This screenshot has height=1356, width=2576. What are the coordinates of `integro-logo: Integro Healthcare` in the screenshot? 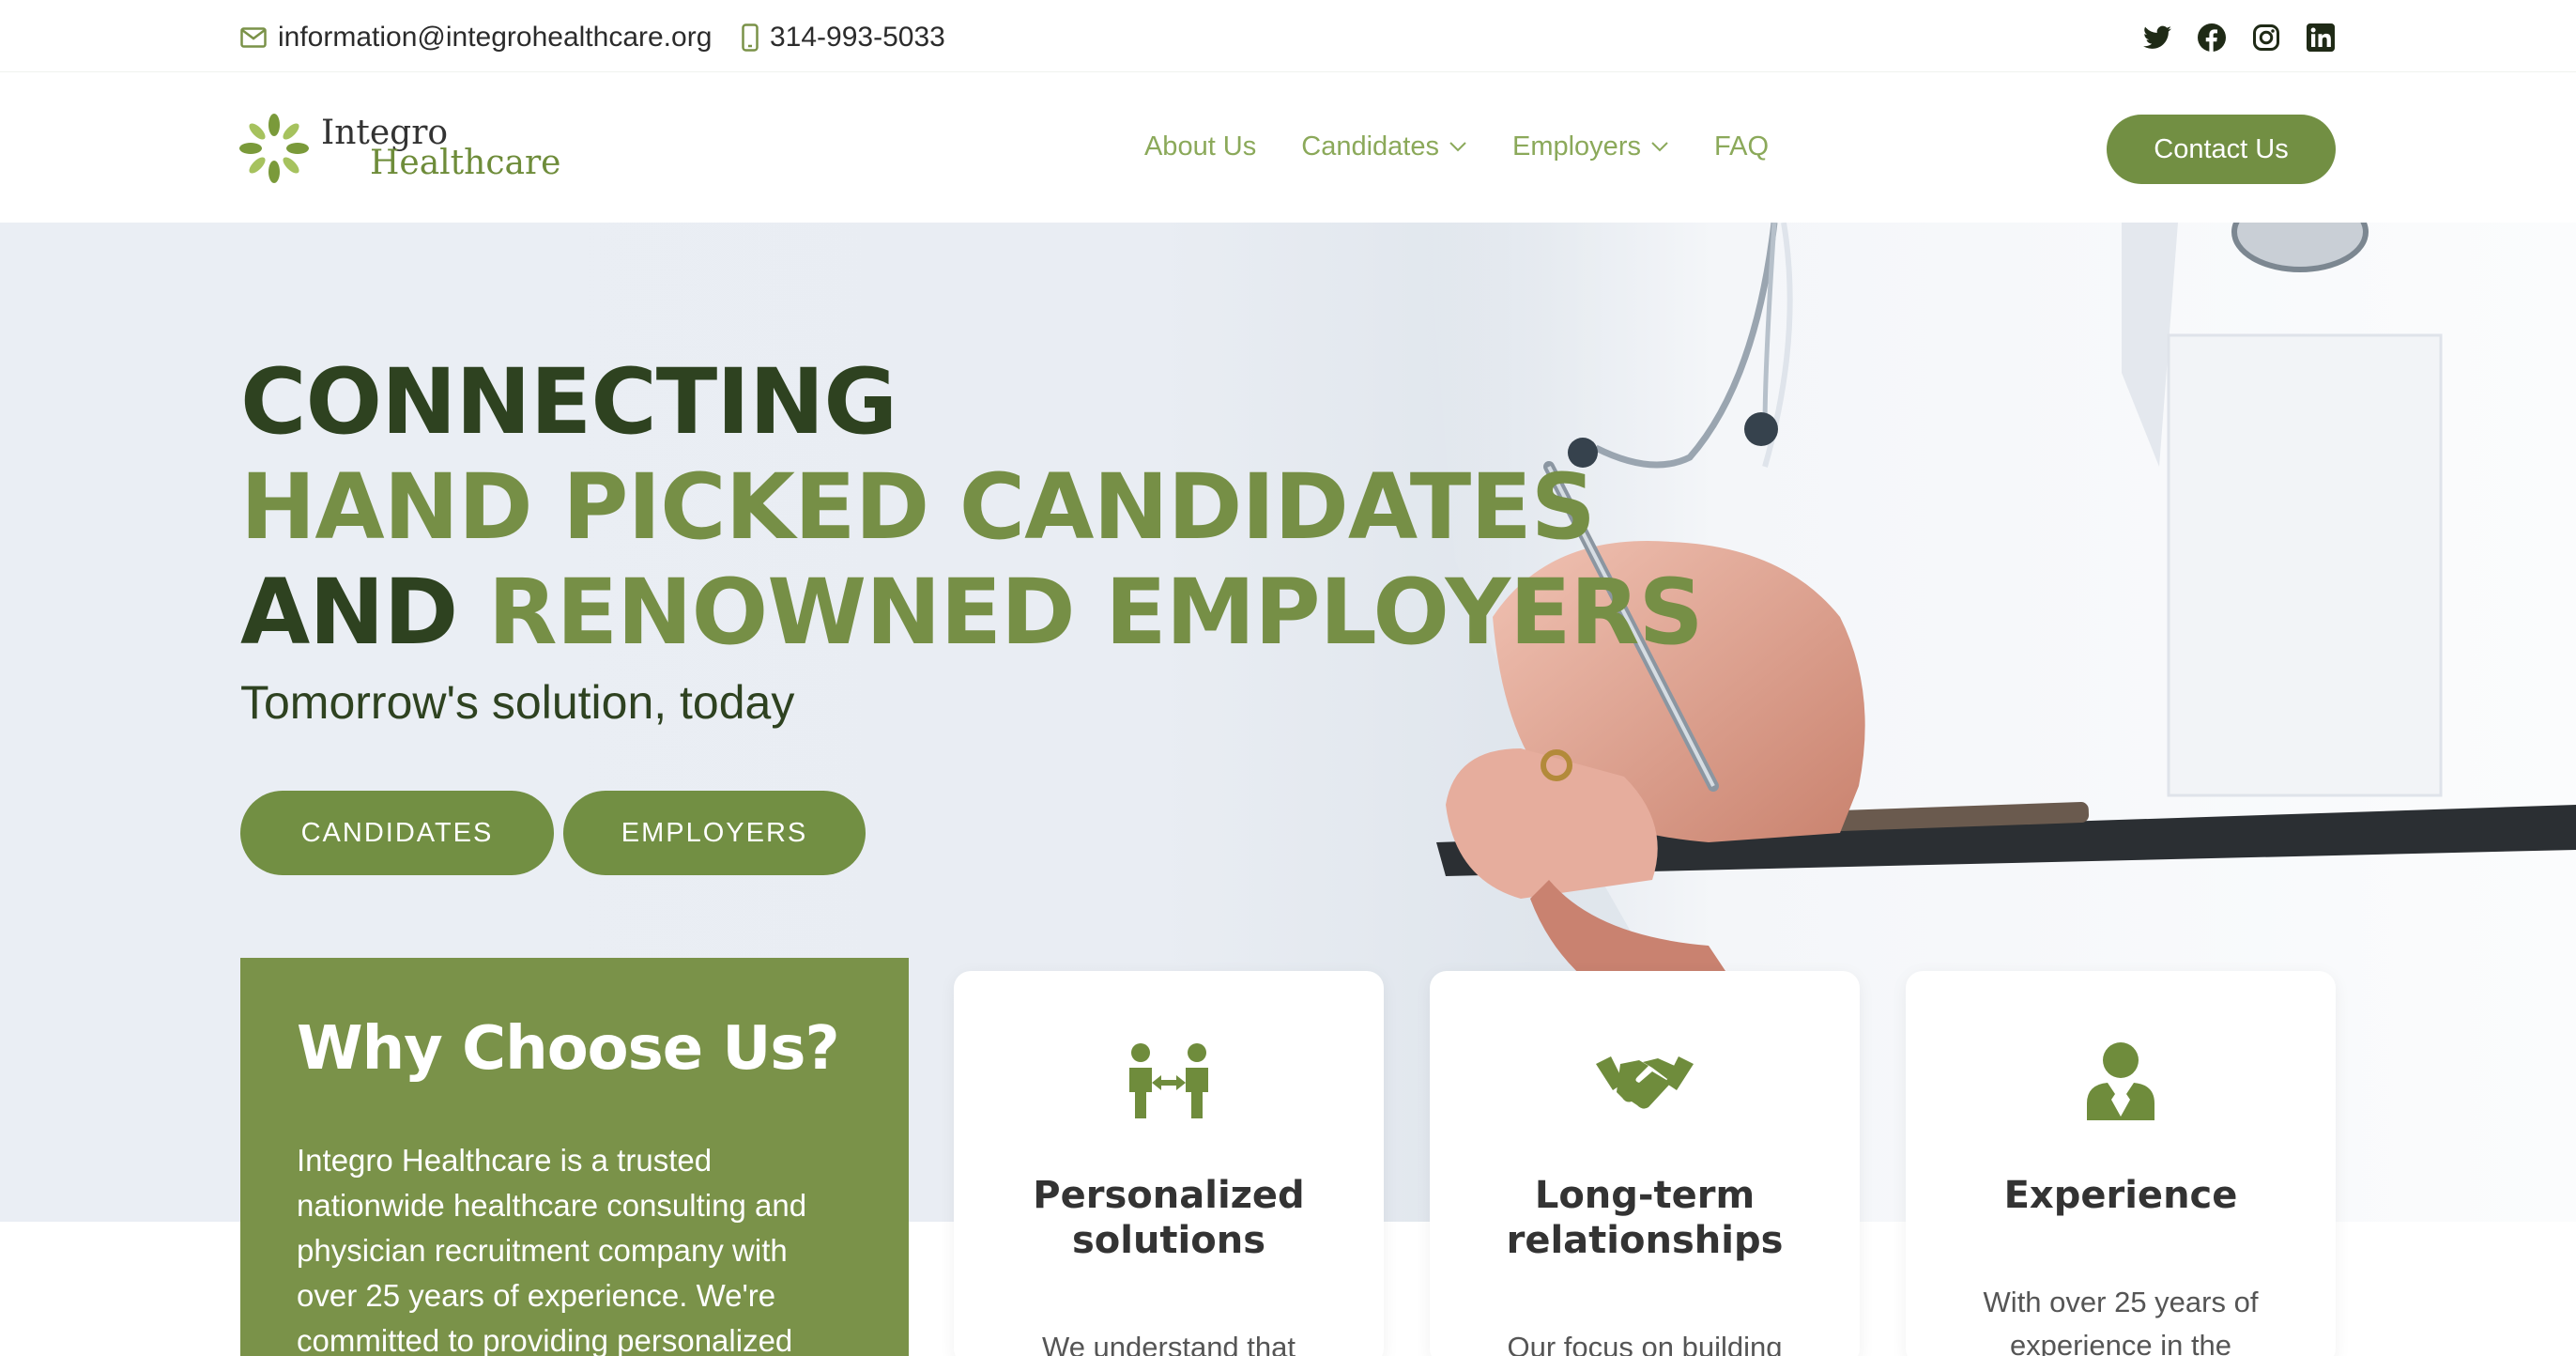 It's located at (399, 148).